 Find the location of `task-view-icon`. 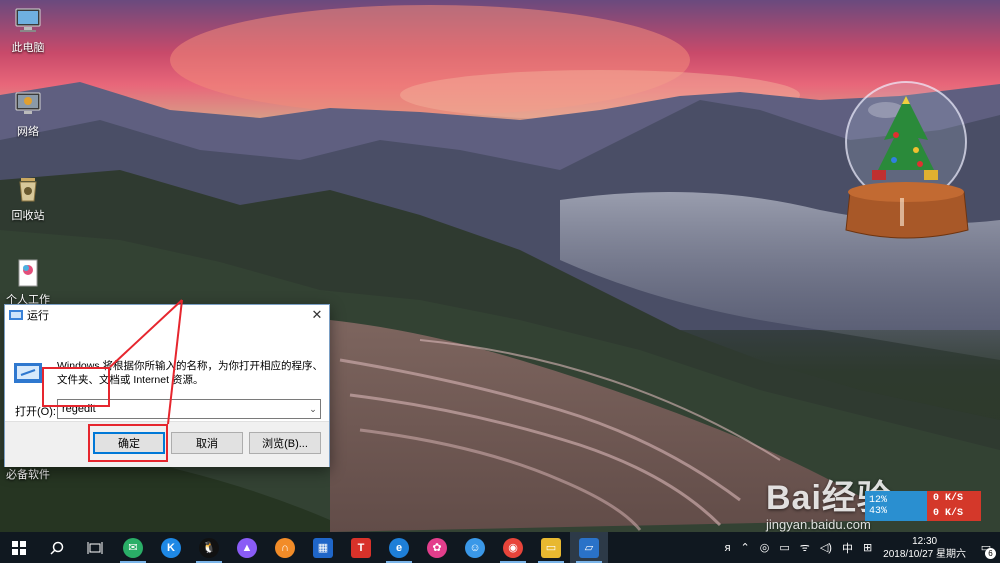

task-view-icon is located at coordinates (95, 547).